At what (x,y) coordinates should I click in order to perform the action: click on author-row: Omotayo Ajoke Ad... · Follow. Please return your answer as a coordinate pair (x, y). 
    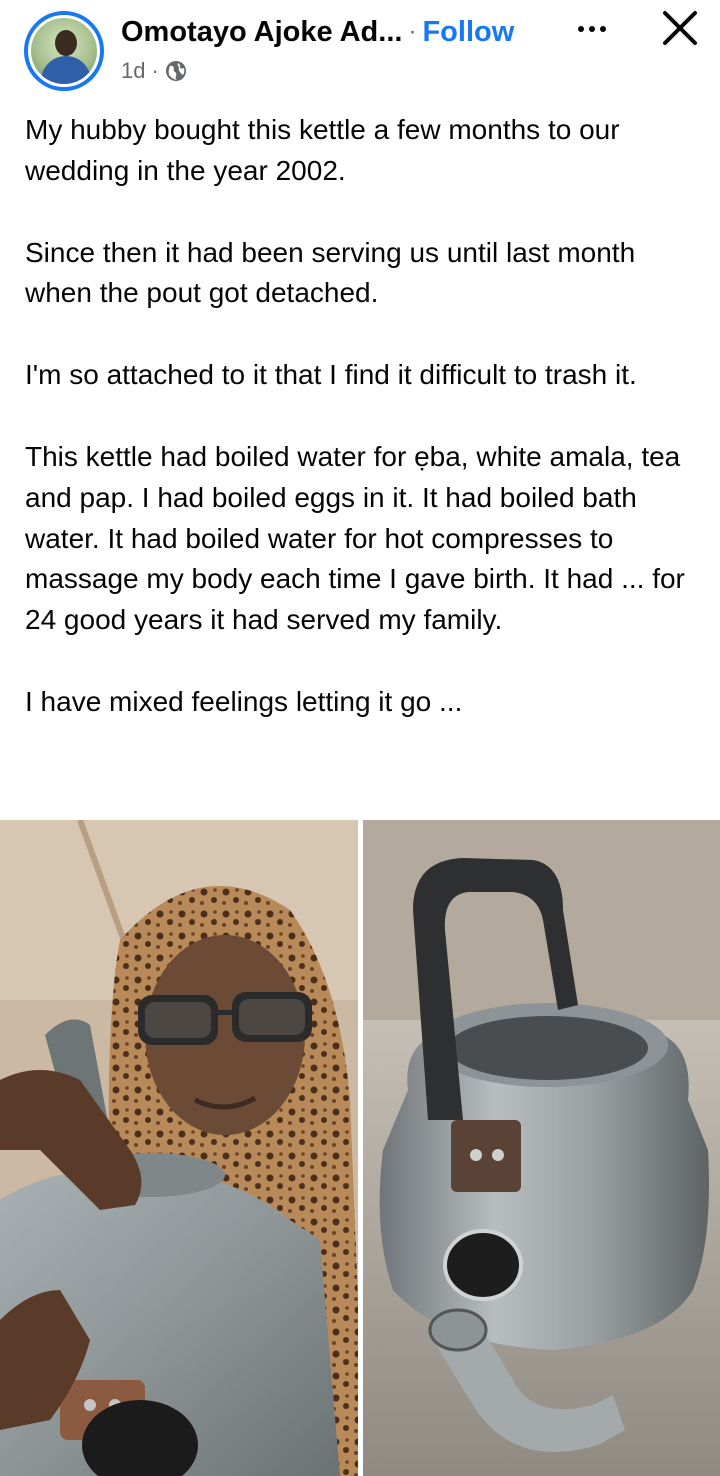
    Looking at the image, I should click on (317, 32).